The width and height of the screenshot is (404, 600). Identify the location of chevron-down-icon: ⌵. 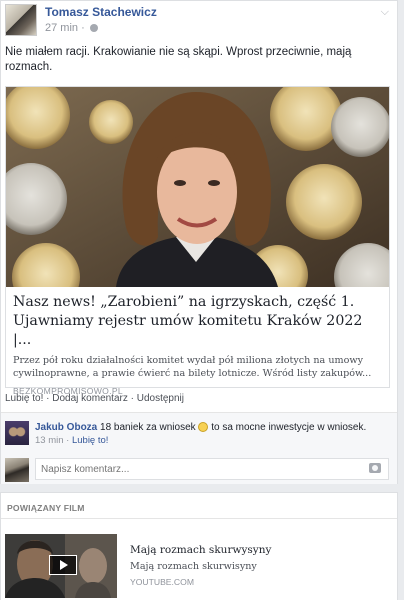
(385, 12).